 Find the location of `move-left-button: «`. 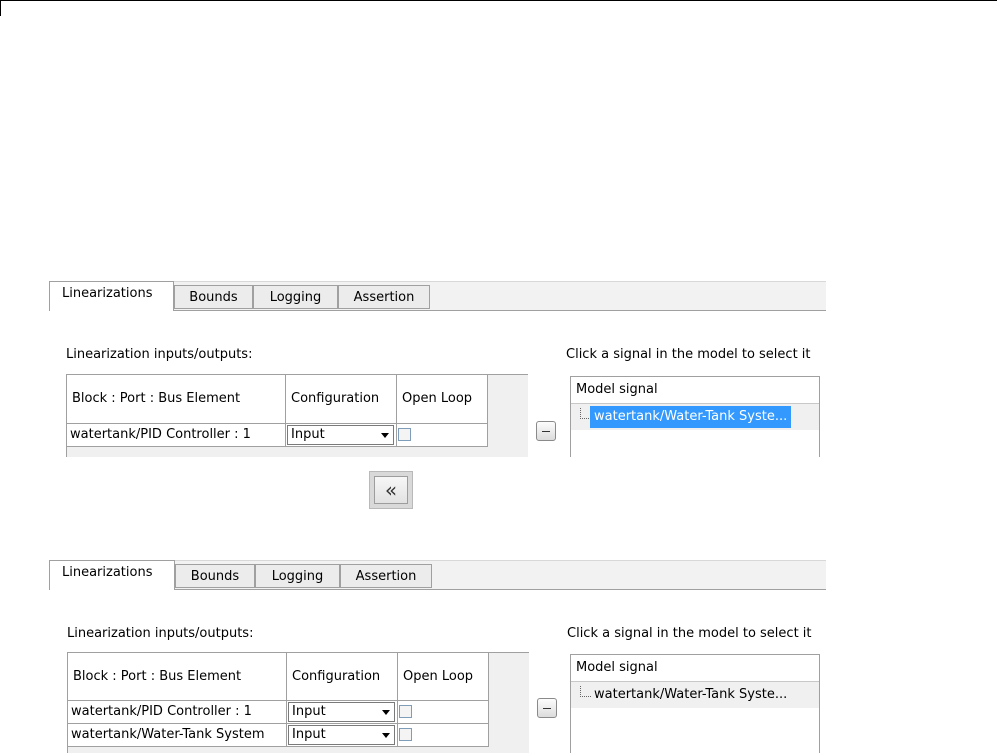

move-left-button: « is located at coordinates (391, 490).